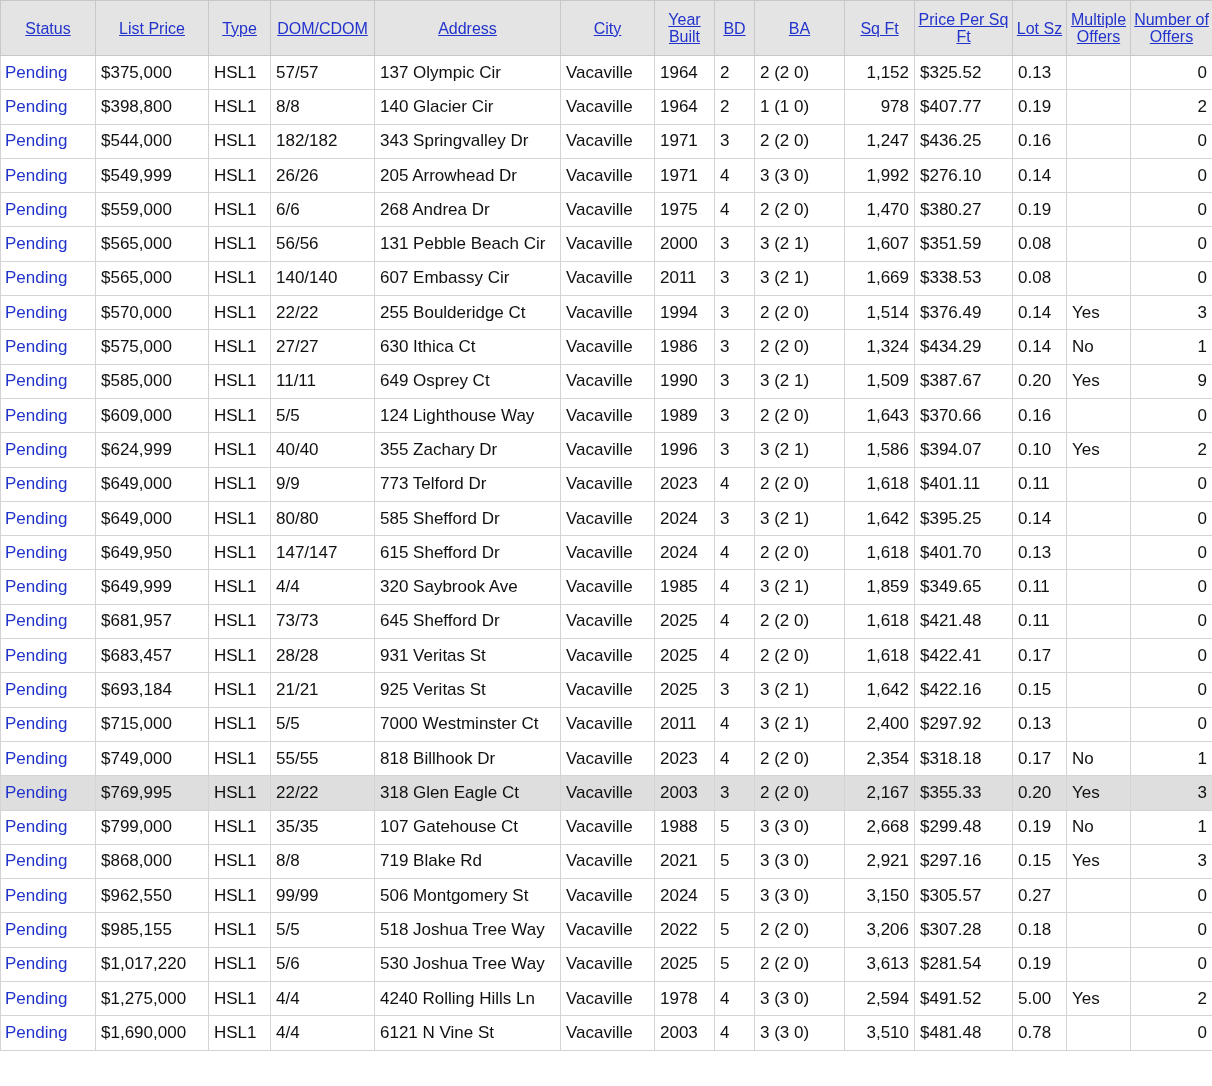 Image resolution: width=1212 pixels, height=1086 pixels. Describe the element at coordinates (879, 793) in the screenshot. I see `table-cell: 2,167` at that location.